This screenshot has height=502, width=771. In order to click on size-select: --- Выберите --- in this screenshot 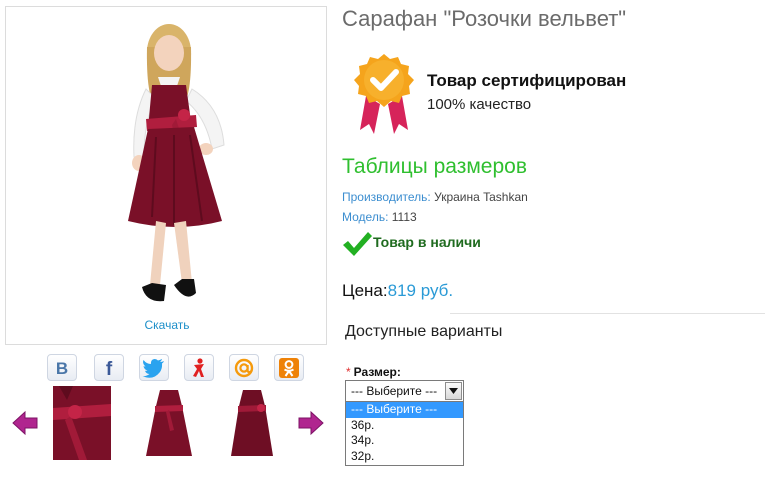, I will do `click(404, 391)`.